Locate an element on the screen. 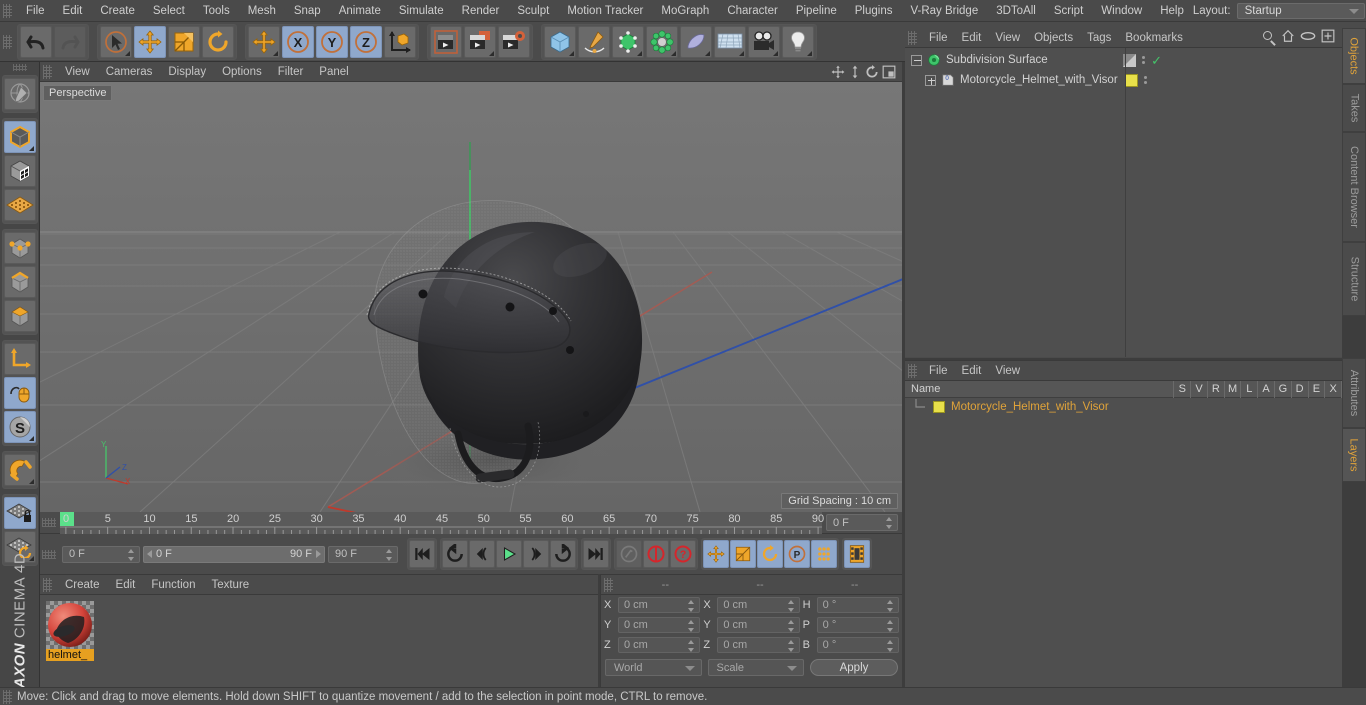 The image size is (1366, 705). menu-gripper is located at coordinates (7, 10).